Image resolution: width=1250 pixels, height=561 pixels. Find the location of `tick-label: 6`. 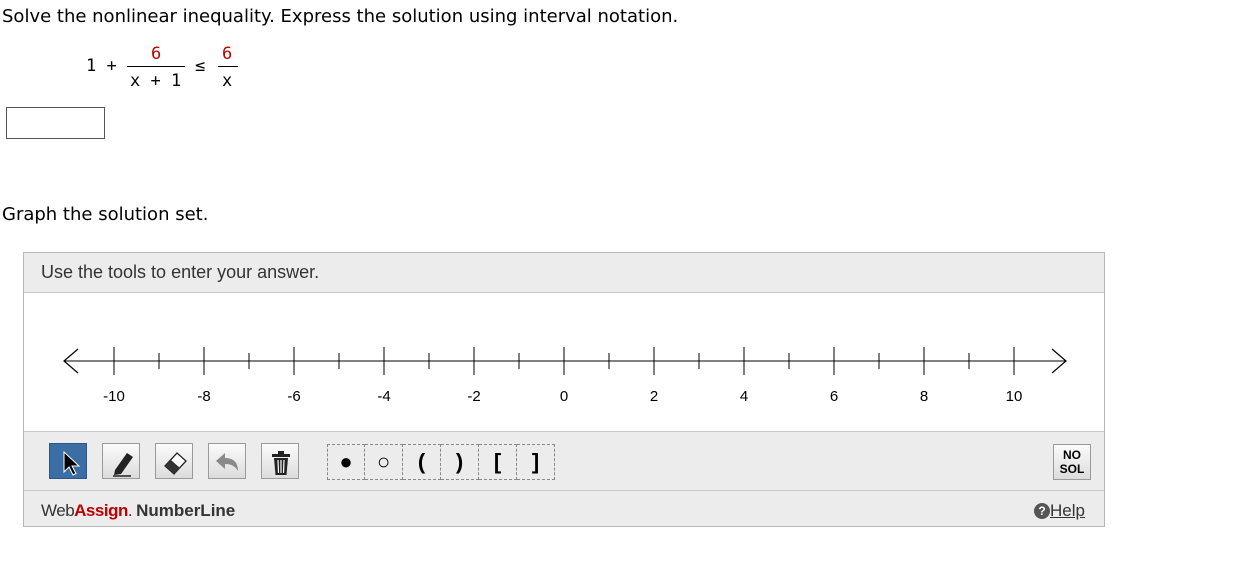

tick-label: 6 is located at coordinates (834, 396).